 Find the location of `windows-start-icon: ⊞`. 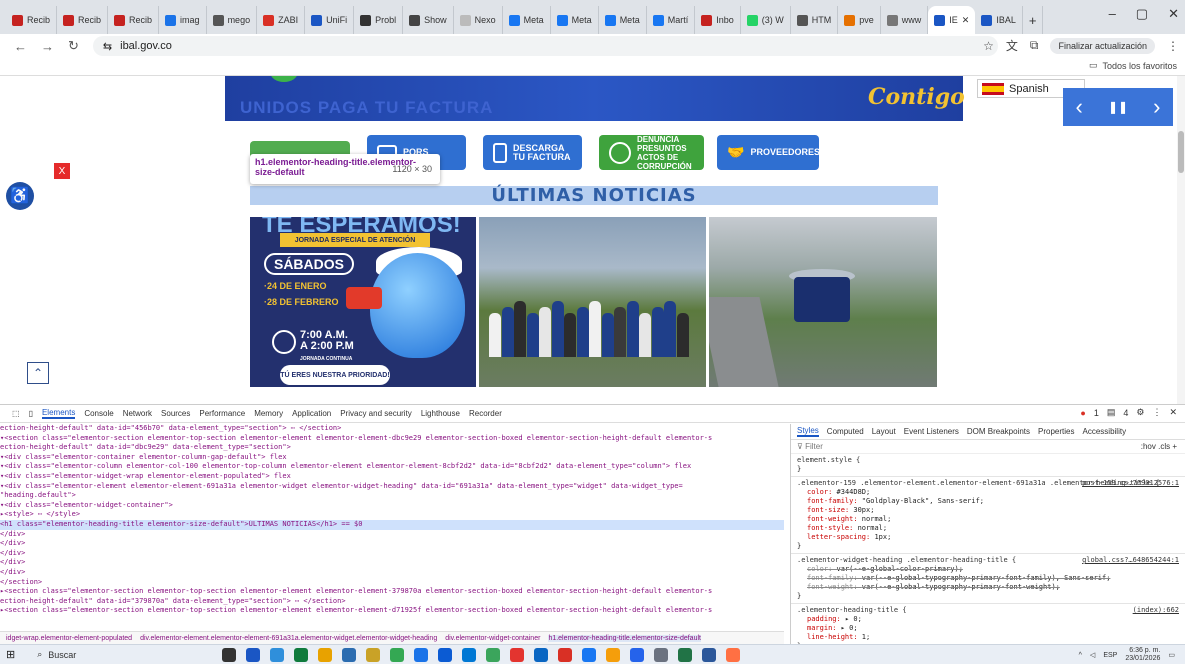

windows-start-icon: ⊞ is located at coordinates (10, 654).